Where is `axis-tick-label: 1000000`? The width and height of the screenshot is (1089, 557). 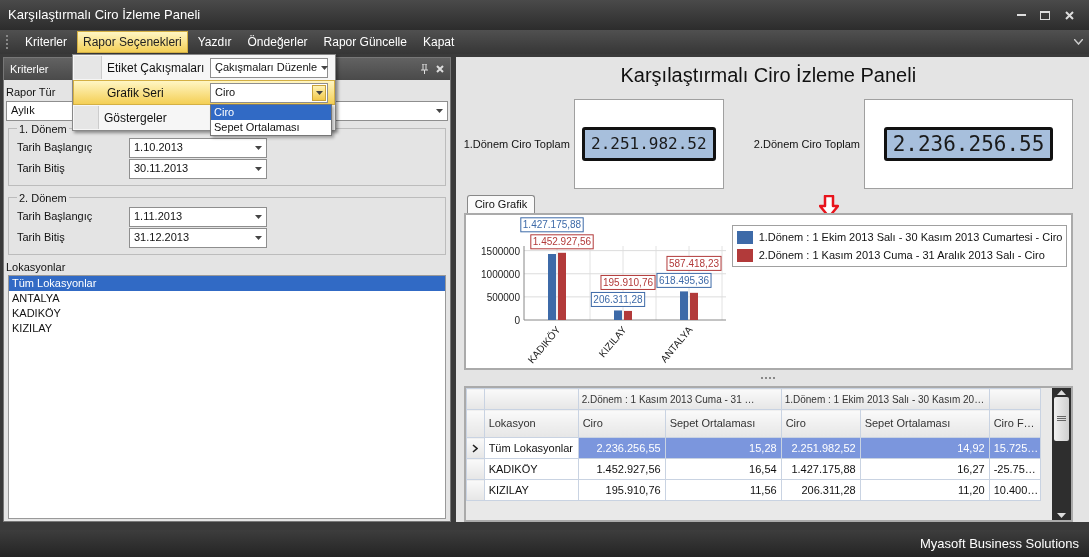
axis-tick-label: 1000000 is located at coordinates (500, 274).